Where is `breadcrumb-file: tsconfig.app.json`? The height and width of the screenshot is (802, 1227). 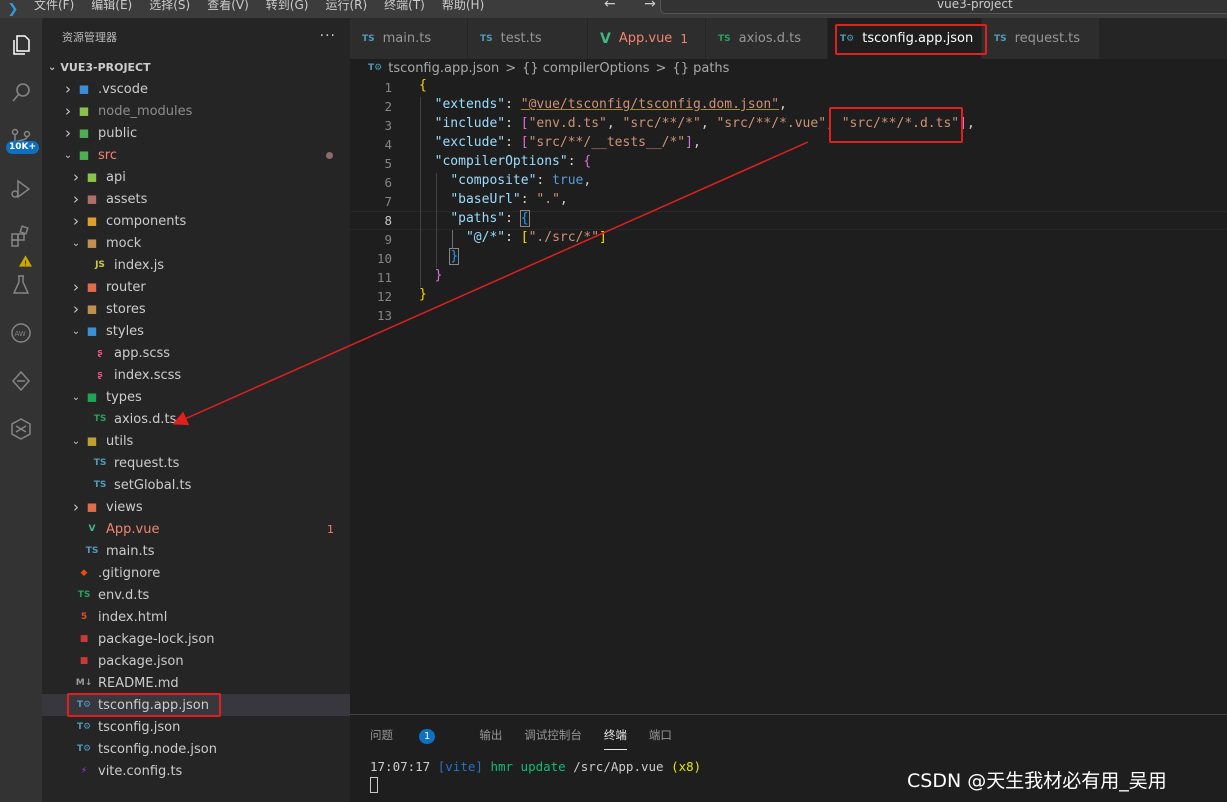
breadcrumb-file: tsconfig.app.json is located at coordinates (443, 68).